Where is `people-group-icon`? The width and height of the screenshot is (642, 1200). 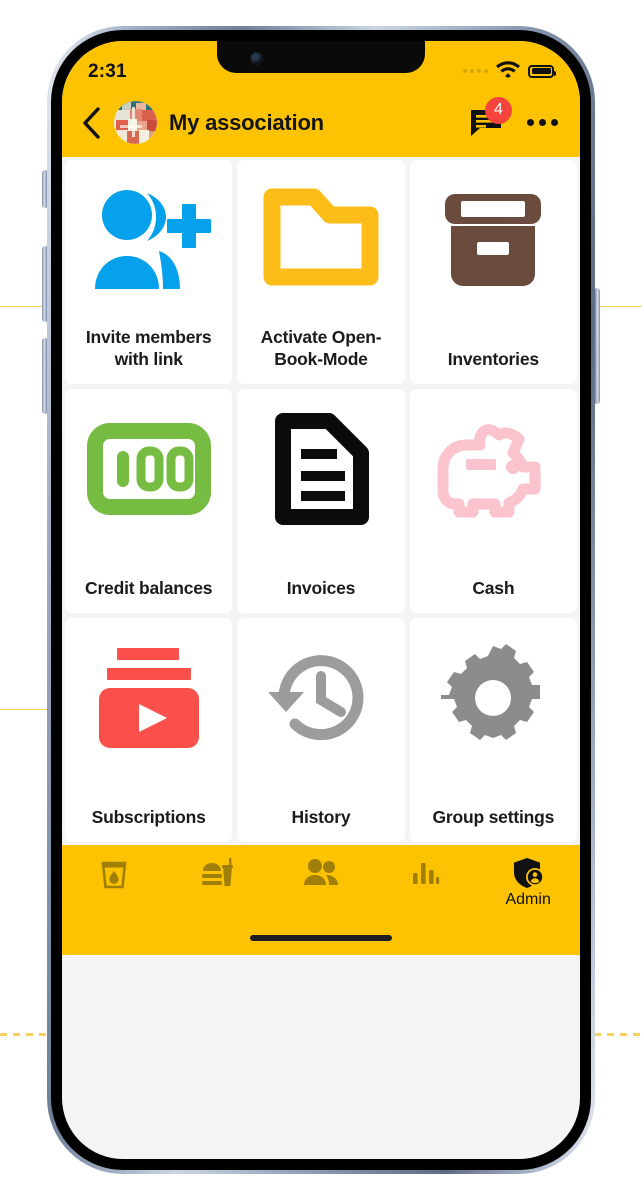 people-group-icon is located at coordinates (320, 872).